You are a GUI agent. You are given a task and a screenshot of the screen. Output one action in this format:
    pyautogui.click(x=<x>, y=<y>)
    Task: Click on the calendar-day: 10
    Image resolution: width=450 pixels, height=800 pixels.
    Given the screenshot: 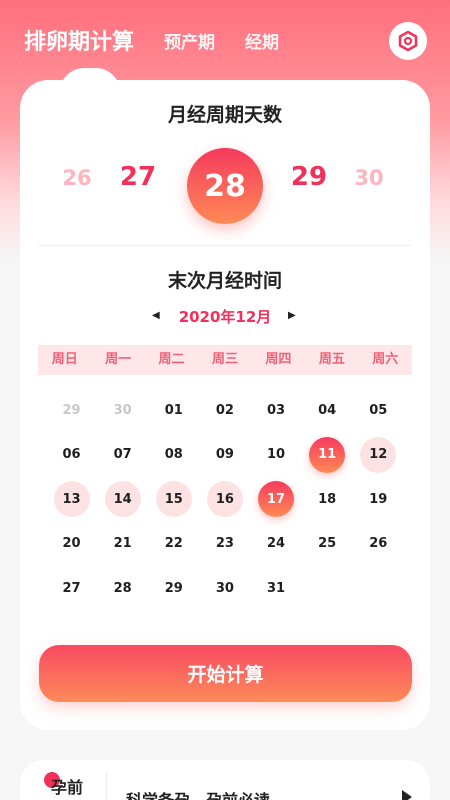 What is the action you would take?
    pyautogui.click(x=276, y=455)
    